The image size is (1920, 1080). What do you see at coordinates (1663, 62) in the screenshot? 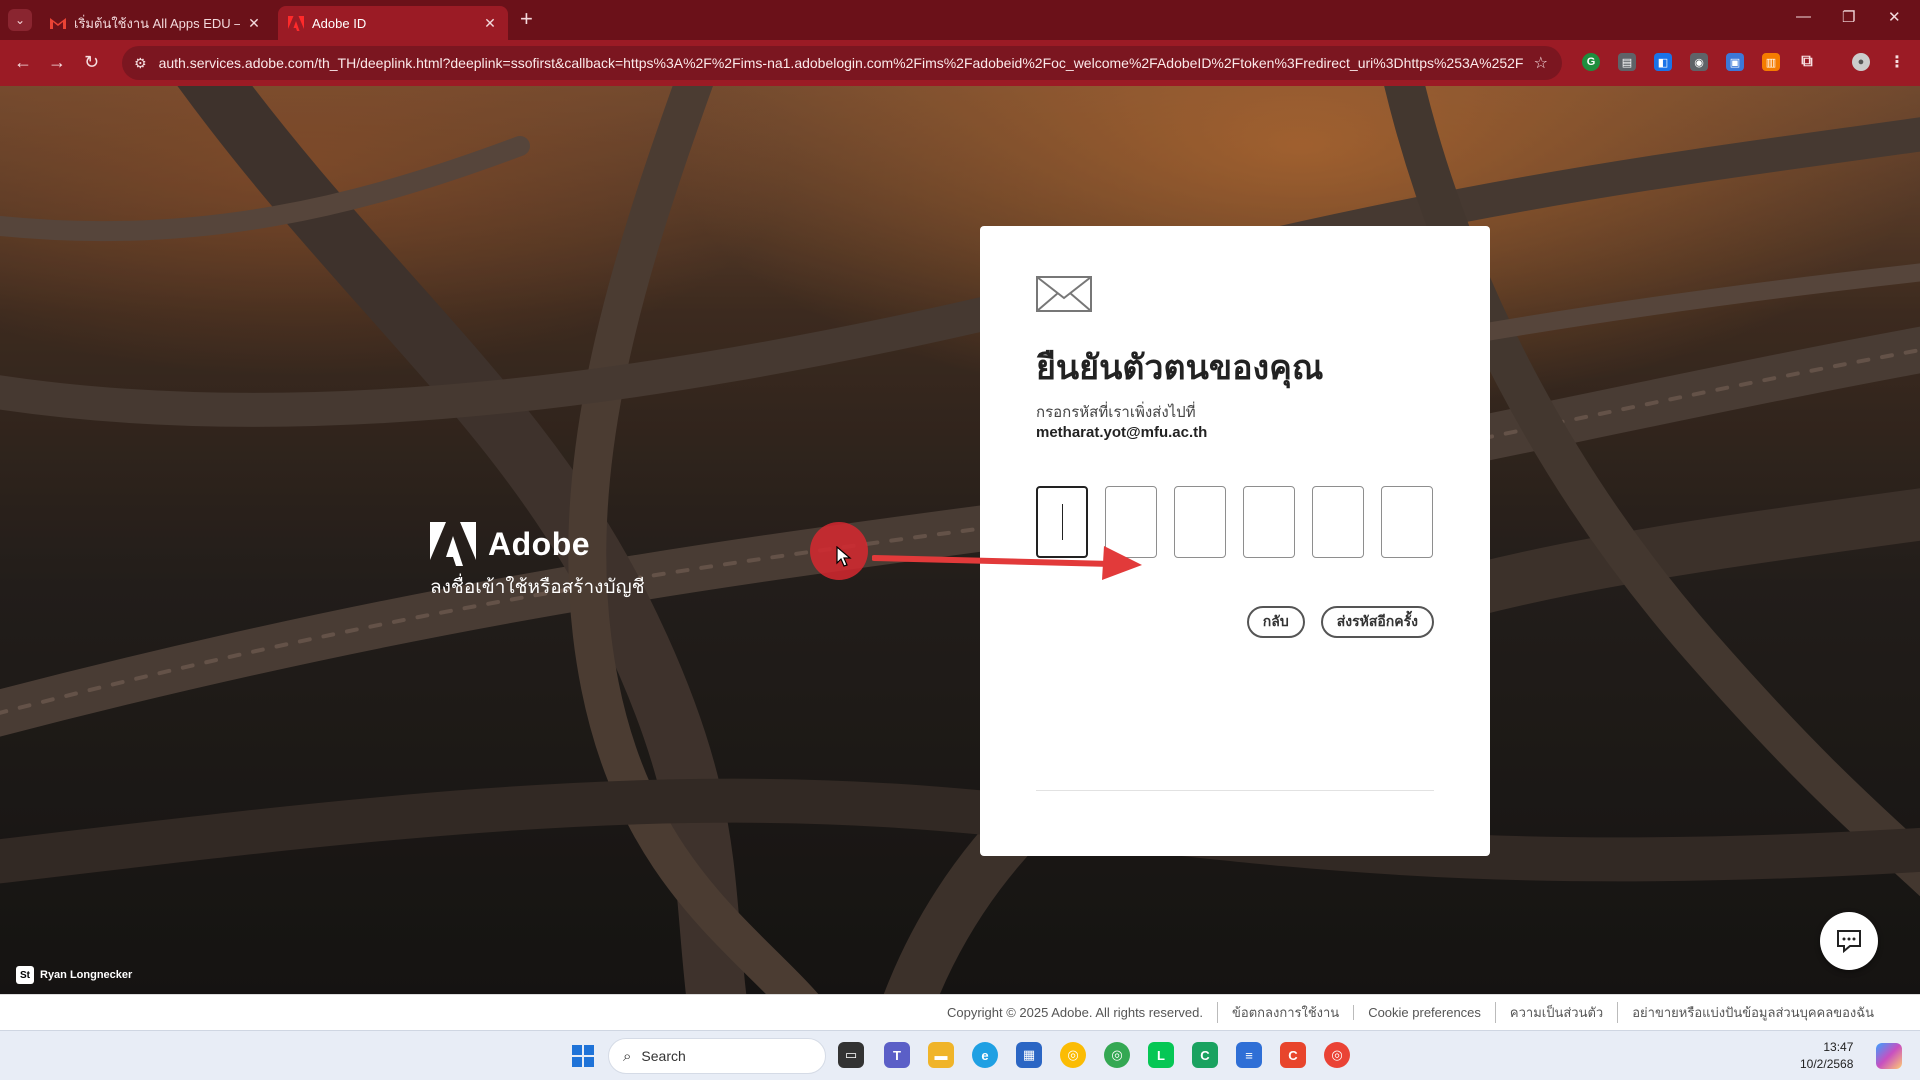
I see `extension-icon: ◧` at bounding box center [1663, 62].